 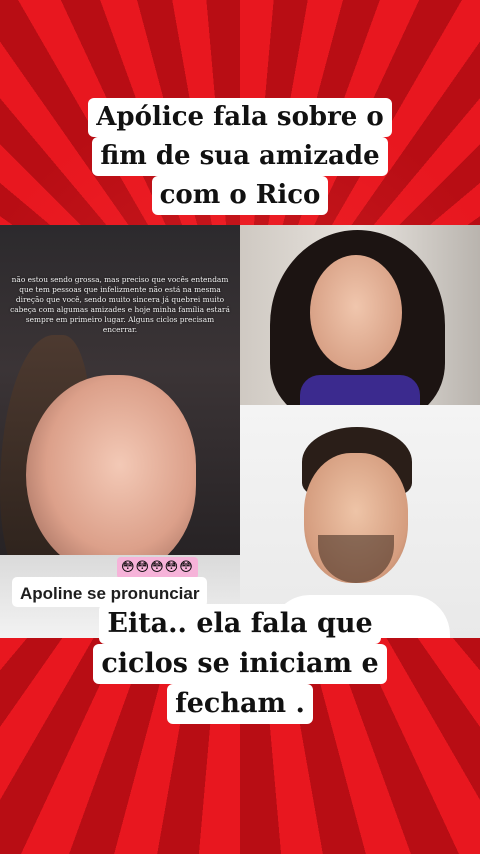 I want to click on bottom-headline-line-2: ciclos se iniciam e, so click(x=240, y=664).